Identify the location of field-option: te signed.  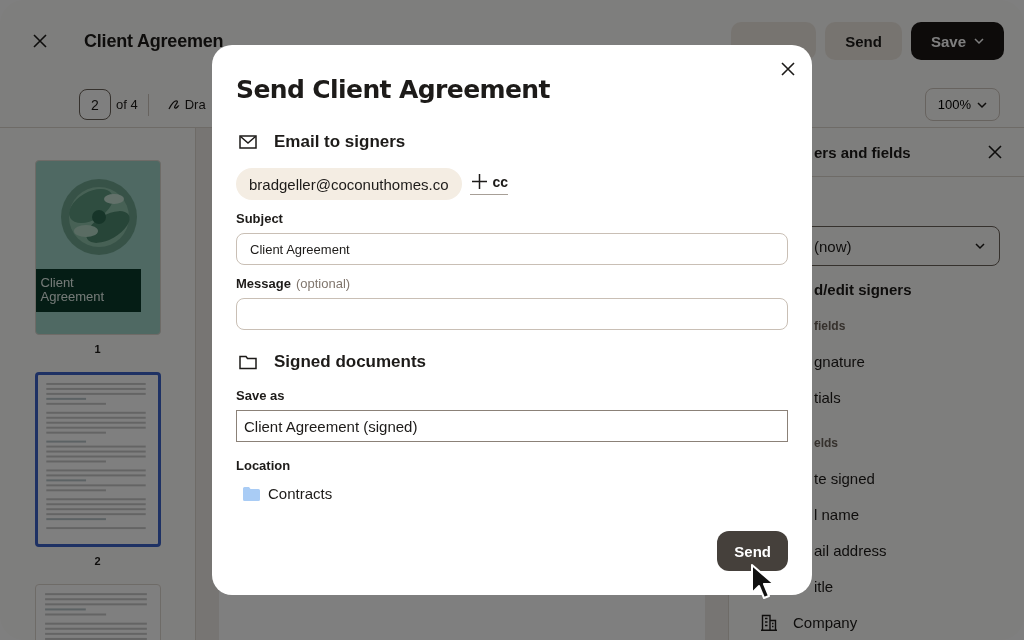
(844, 478).